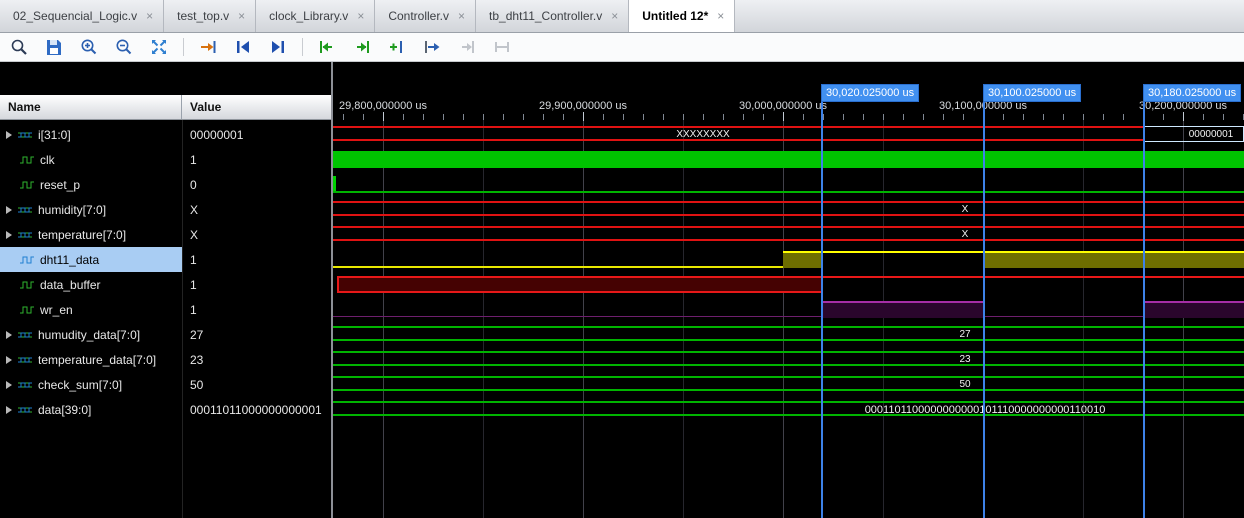 The height and width of the screenshot is (518, 1244). What do you see at coordinates (788, 359) in the screenshot?
I see `wave-temperature-data: 23` at bounding box center [788, 359].